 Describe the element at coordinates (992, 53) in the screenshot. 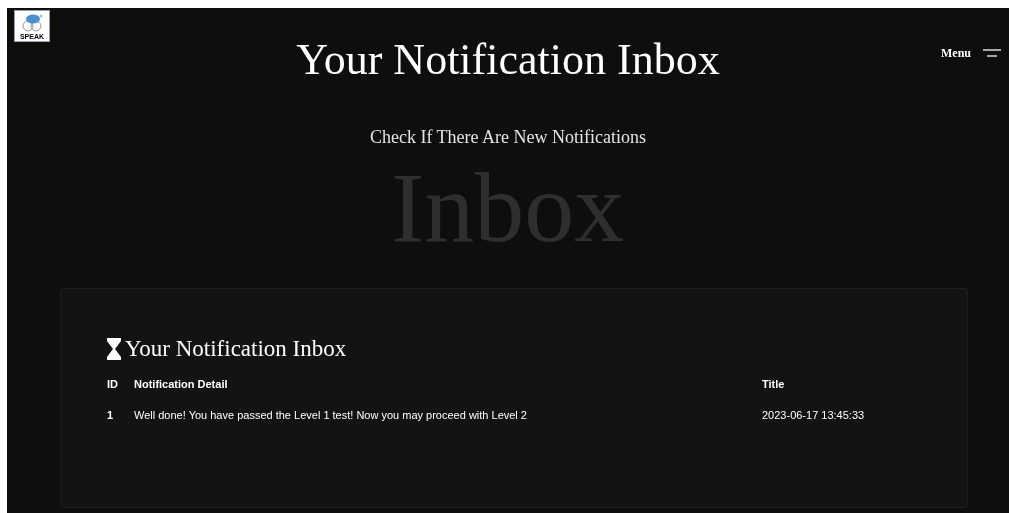

I see `menu-icon` at that location.